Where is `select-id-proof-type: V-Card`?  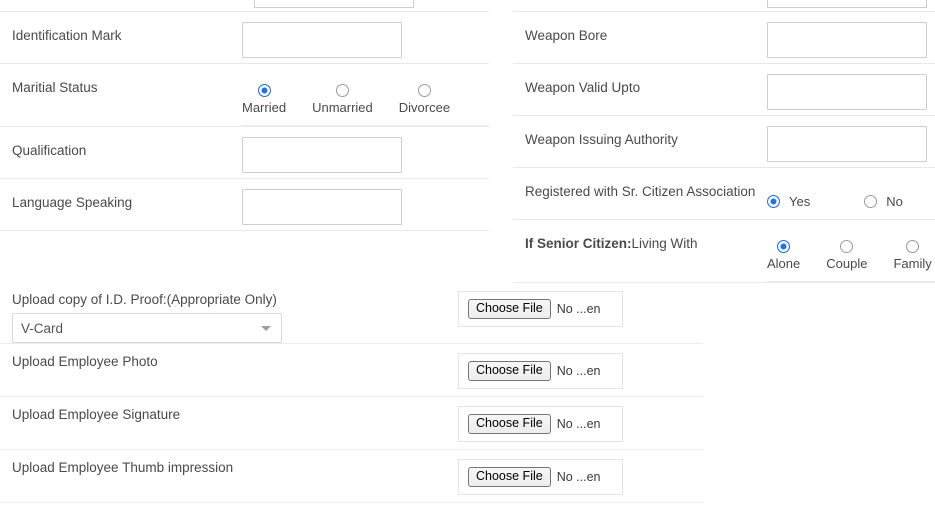 select-id-proof-type: V-Card is located at coordinates (147, 328).